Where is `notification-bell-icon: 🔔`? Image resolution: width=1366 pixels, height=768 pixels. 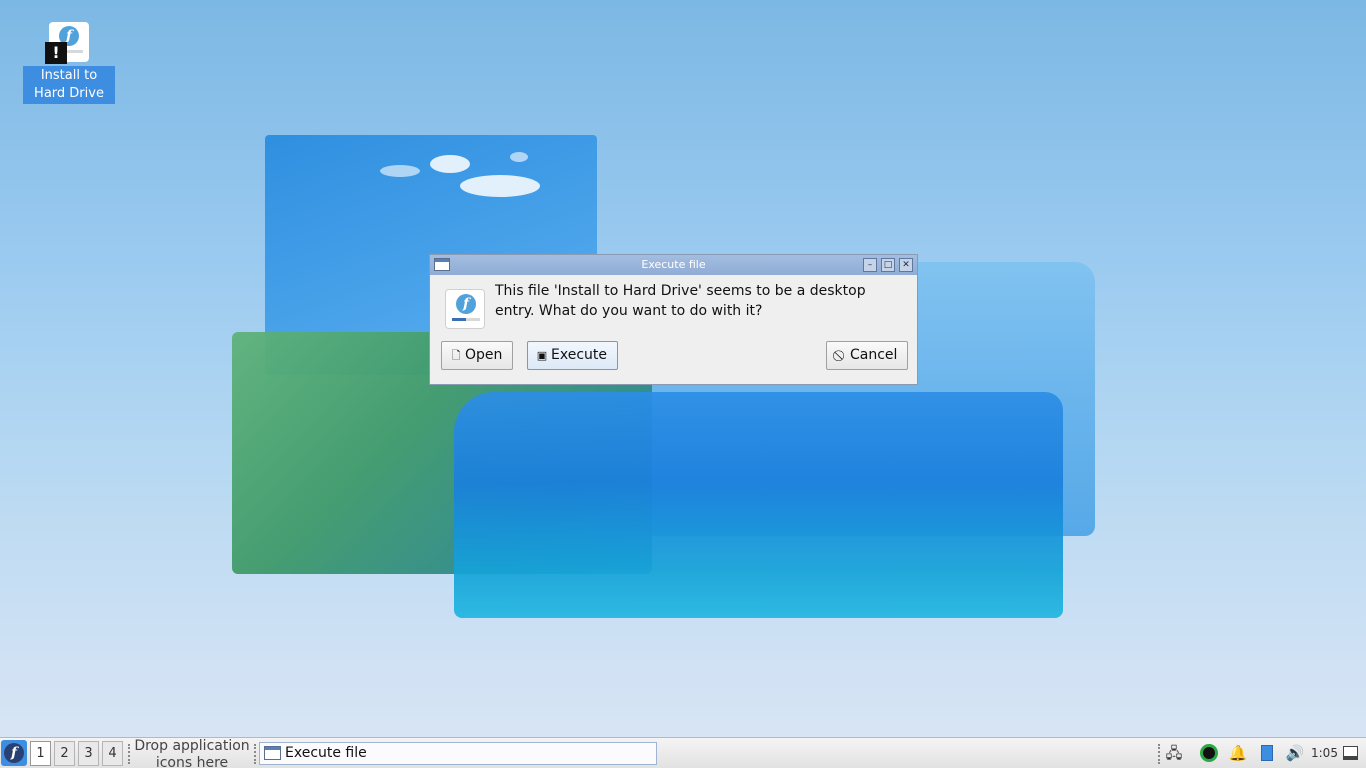 notification-bell-icon: 🔔 is located at coordinates (1238, 753).